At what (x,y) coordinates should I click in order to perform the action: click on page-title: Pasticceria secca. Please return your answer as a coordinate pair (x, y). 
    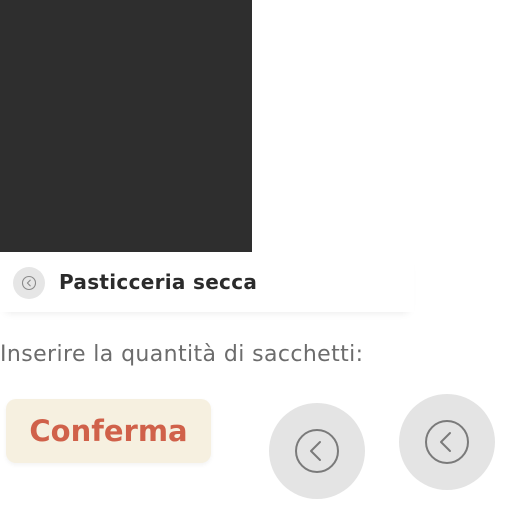
    Looking at the image, I should click on (158, 282).